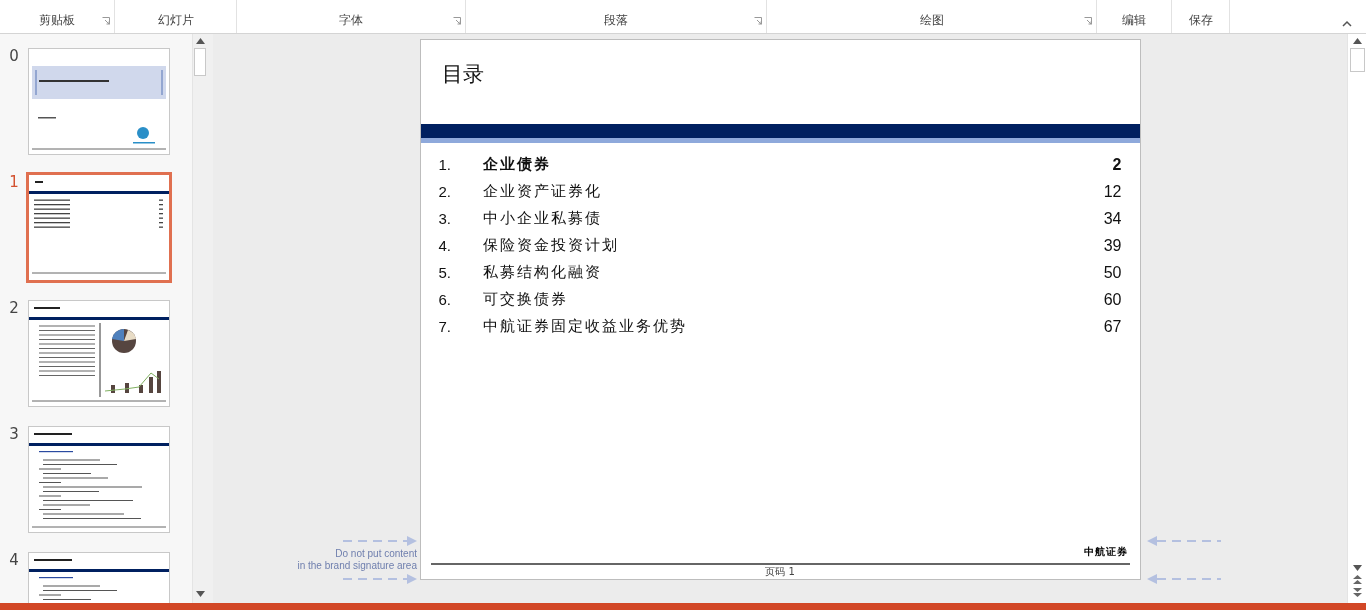 This screenshot has height=610, width=1366. I want to click on ribbon-group-label: 编辑, so click(1134, 20).